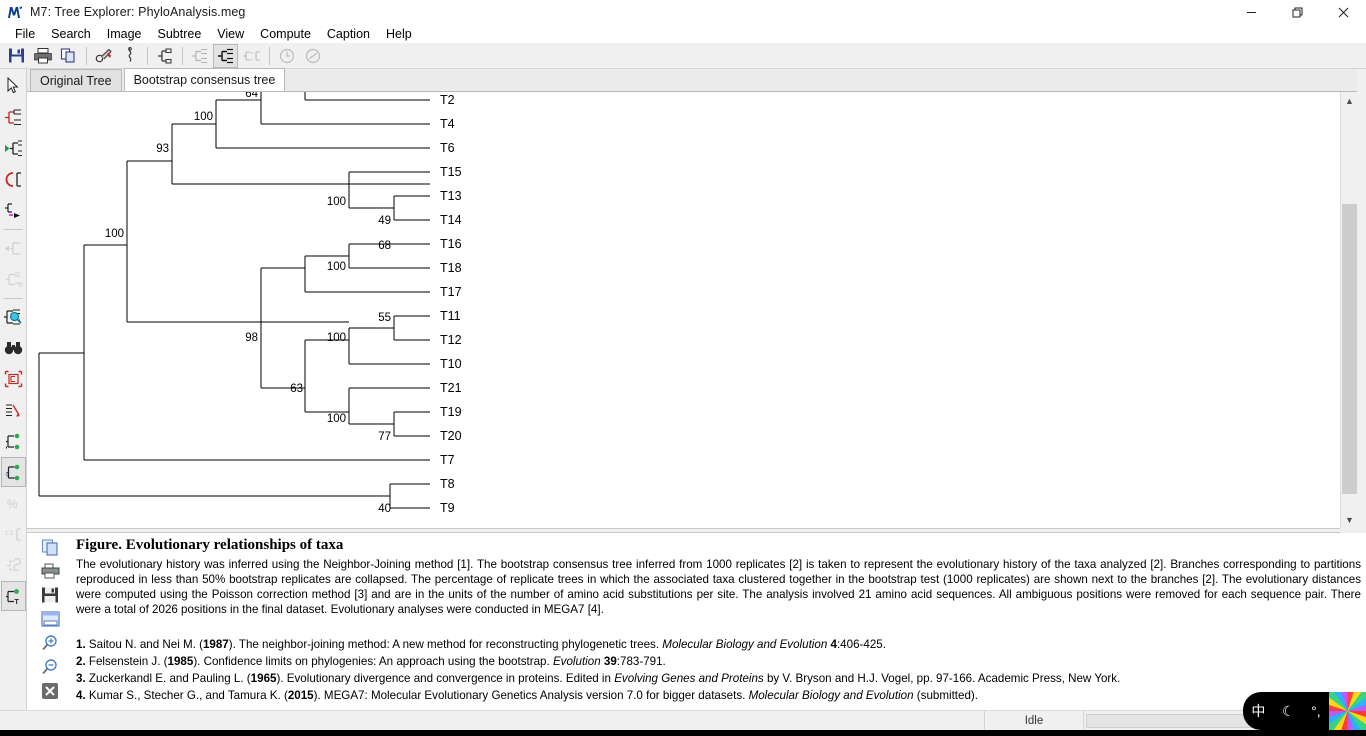  I want to click on binoculars-icon, so click(13, 348).